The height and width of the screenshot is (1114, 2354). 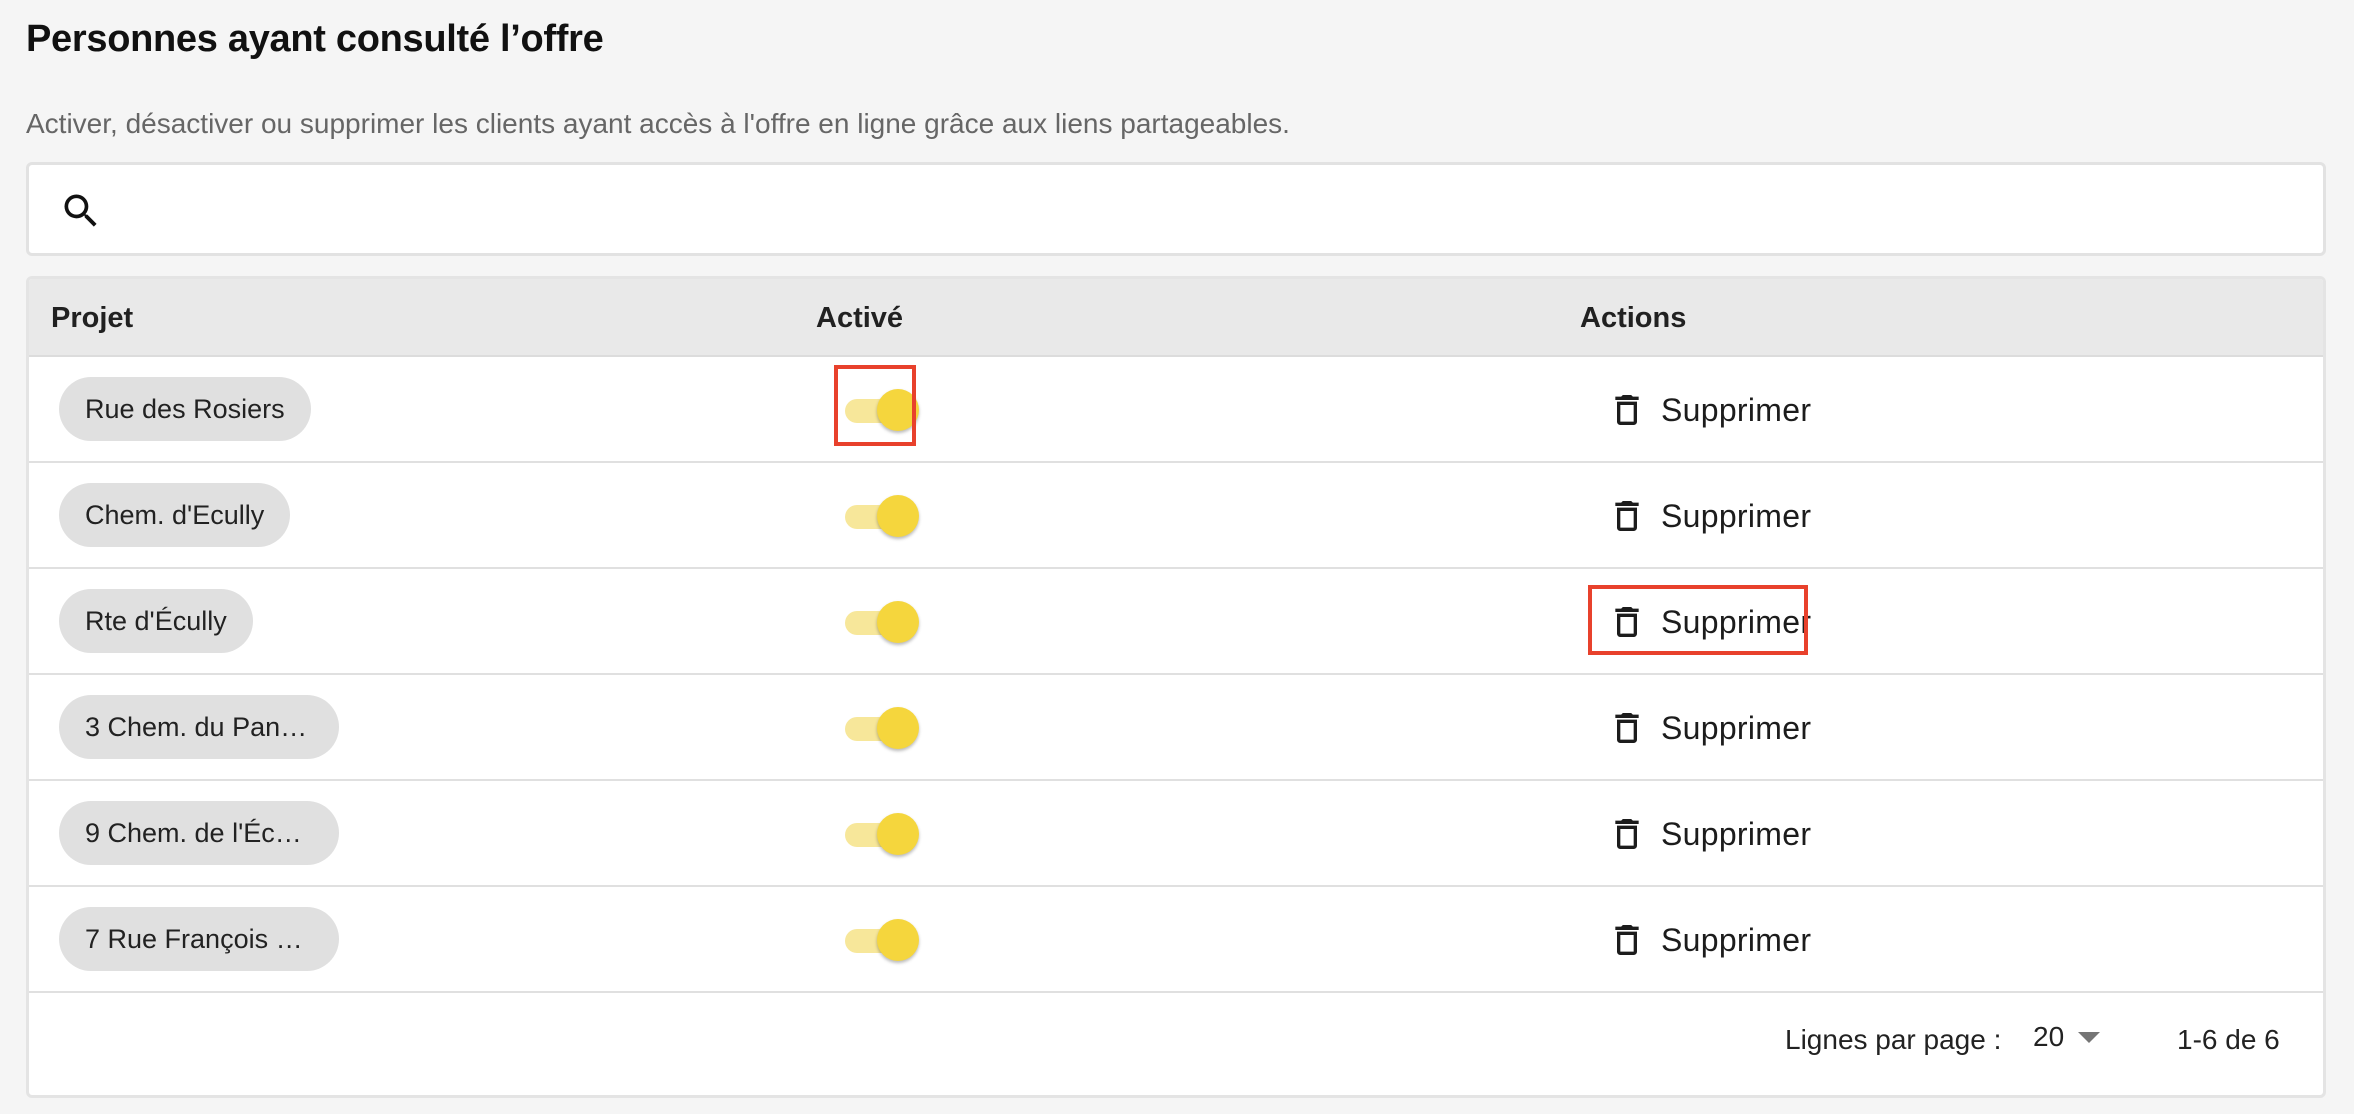 I want to click on rows-per-page-label: Lignes par page :, so click(x=1893, y=1039).